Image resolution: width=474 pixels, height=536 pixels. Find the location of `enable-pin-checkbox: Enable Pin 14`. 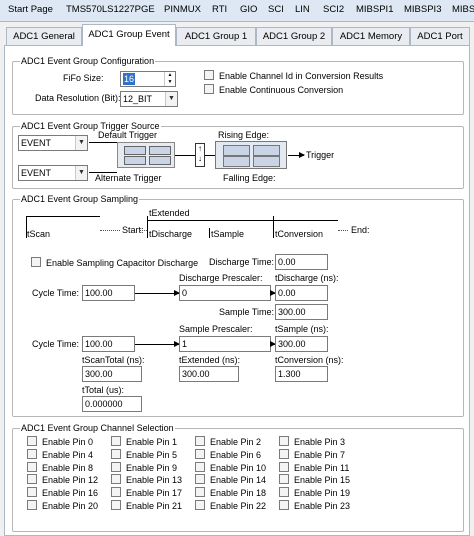

enable-pin-checkbox: Enable Pin 14 is located at coordinates (230, 479).